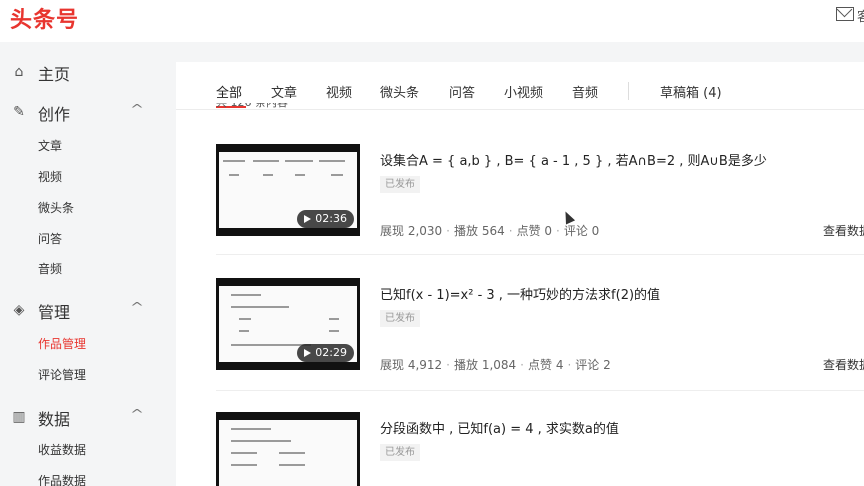  I want to click on logo: 头条号, so click(44, 18).